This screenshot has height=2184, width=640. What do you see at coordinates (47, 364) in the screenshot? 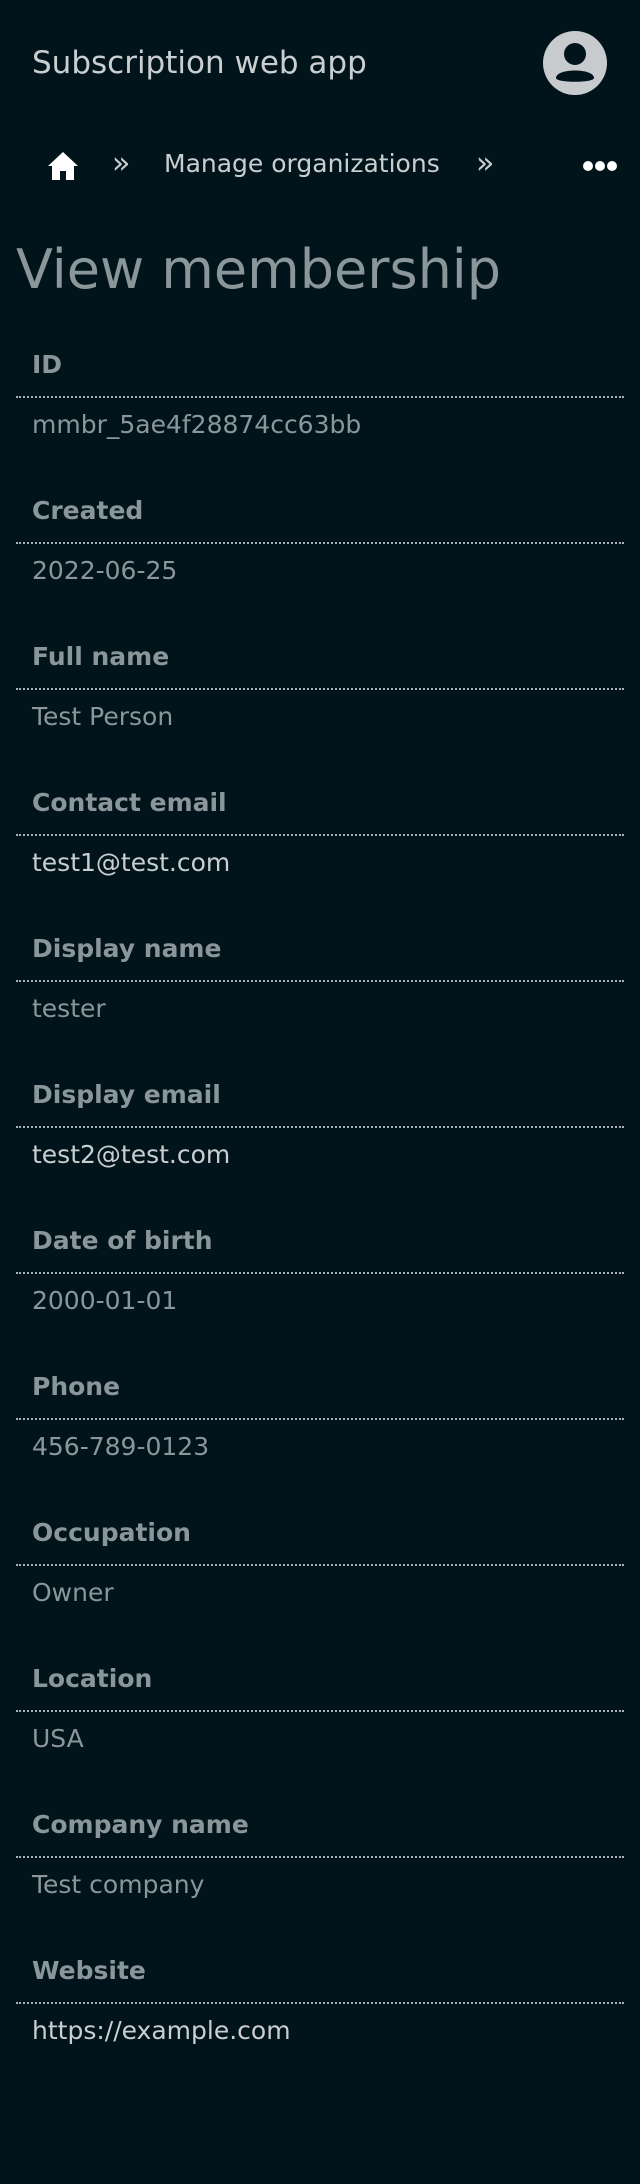
I see `field-label: ID` at bounding box center [47, 364].